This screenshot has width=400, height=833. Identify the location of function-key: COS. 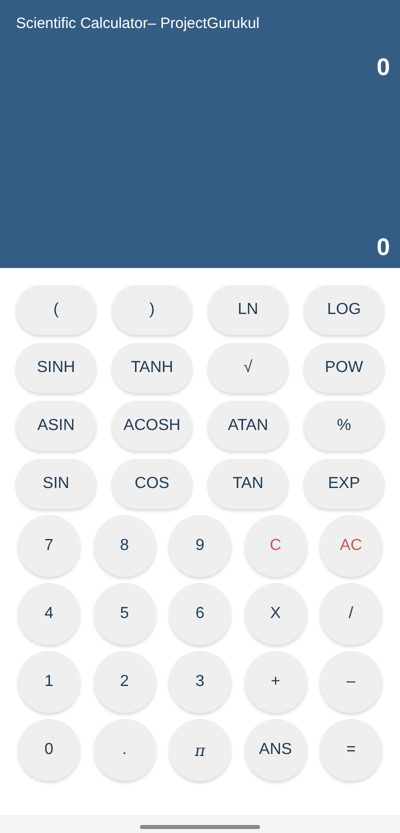
(152, 484).